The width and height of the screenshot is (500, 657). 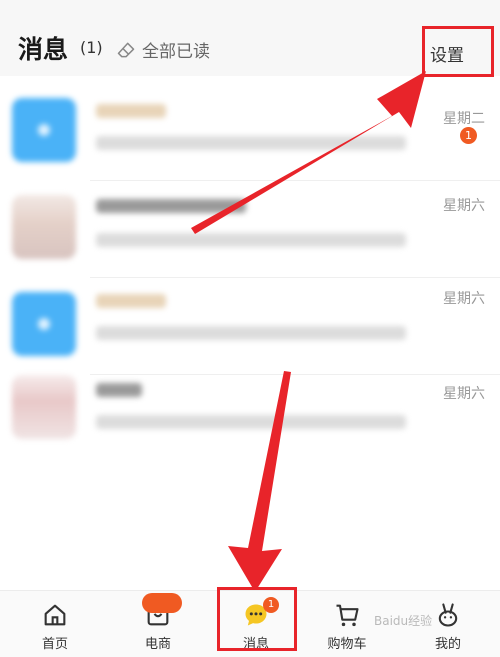 What do you see at coordinates (54, 644) in the screenshot?
I see `tab-label: 首页` at bounding box center [54, 644].